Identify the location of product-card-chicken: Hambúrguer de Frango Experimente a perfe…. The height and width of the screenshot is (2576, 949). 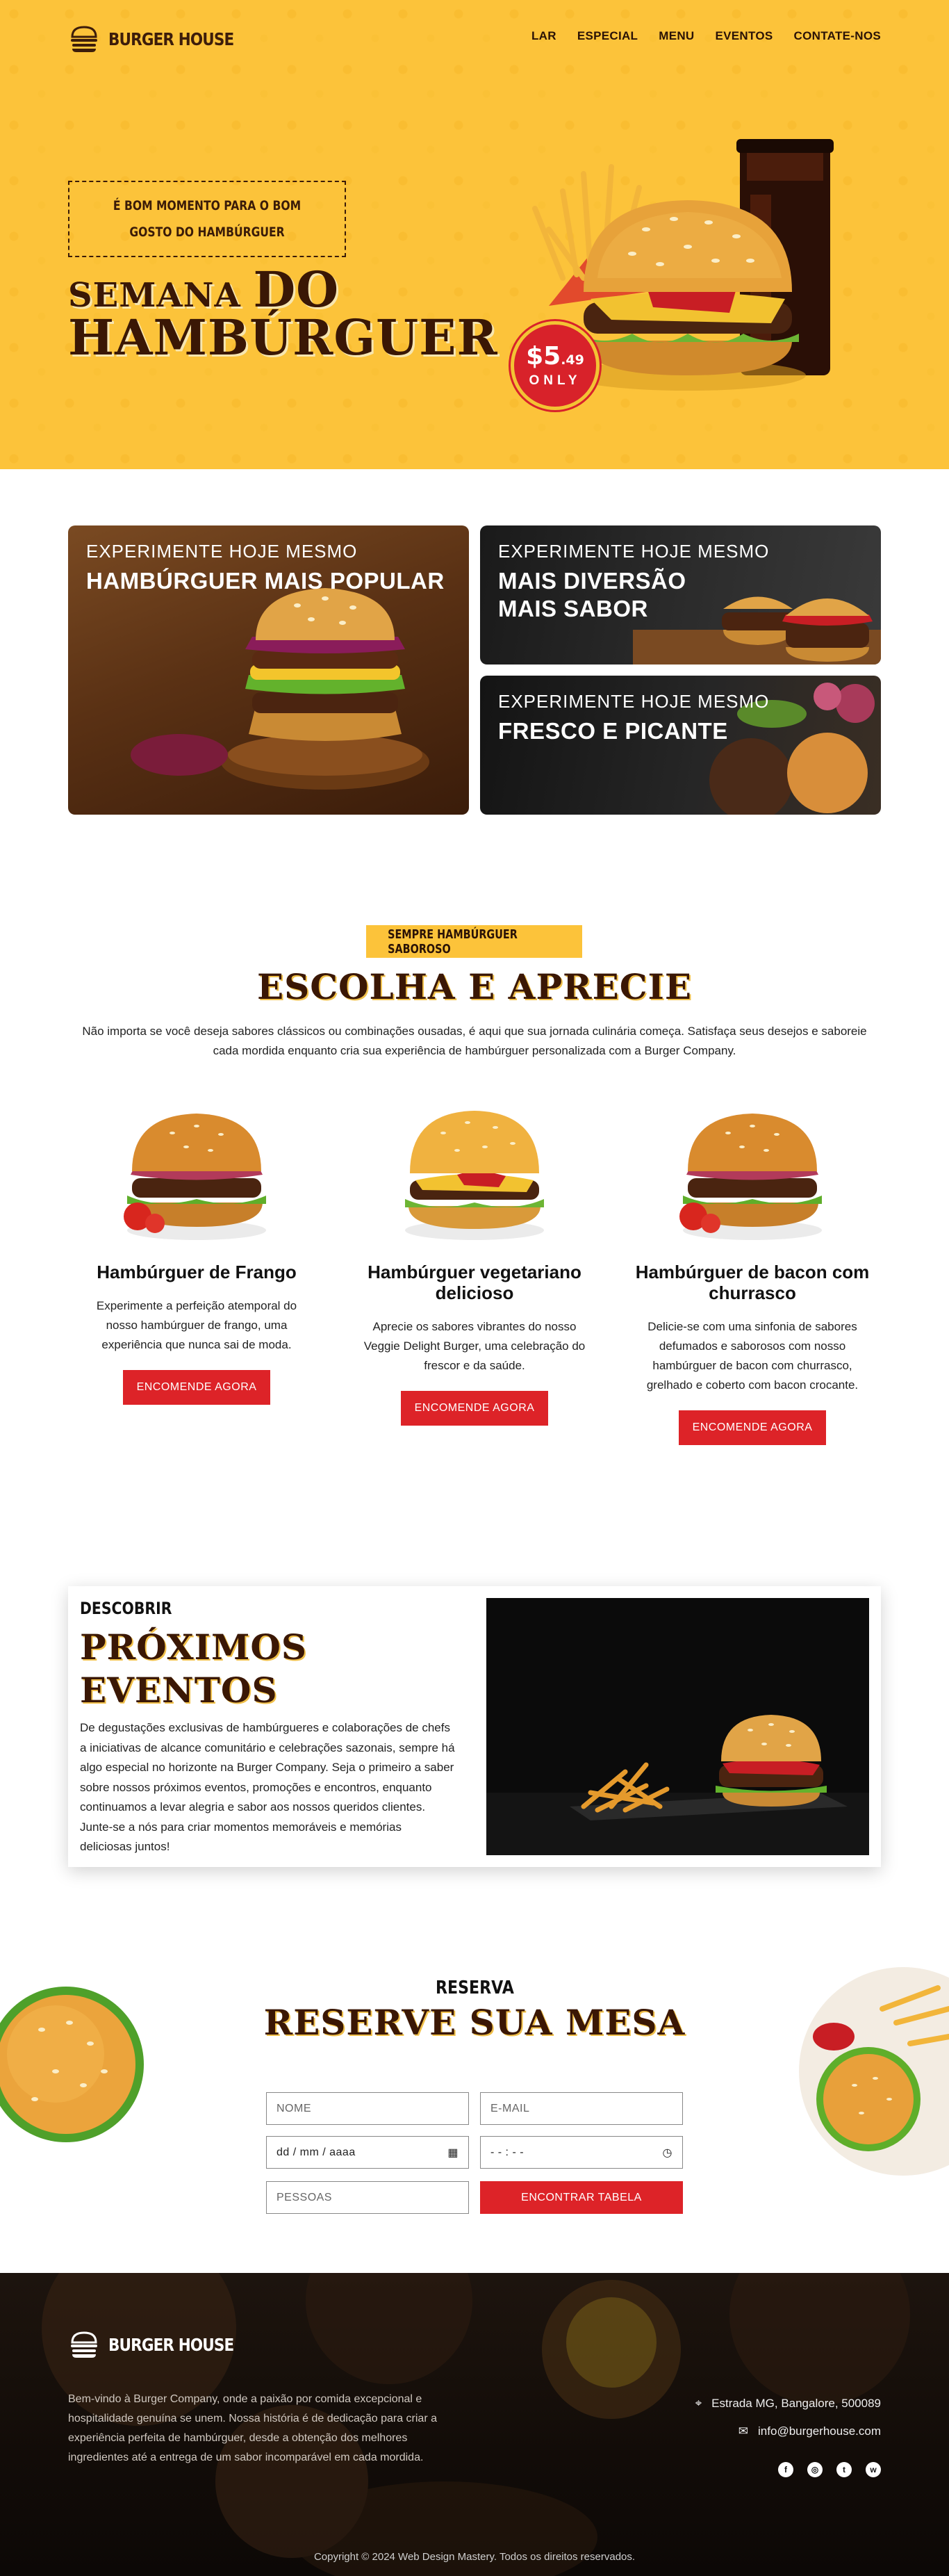
(196, 1251).